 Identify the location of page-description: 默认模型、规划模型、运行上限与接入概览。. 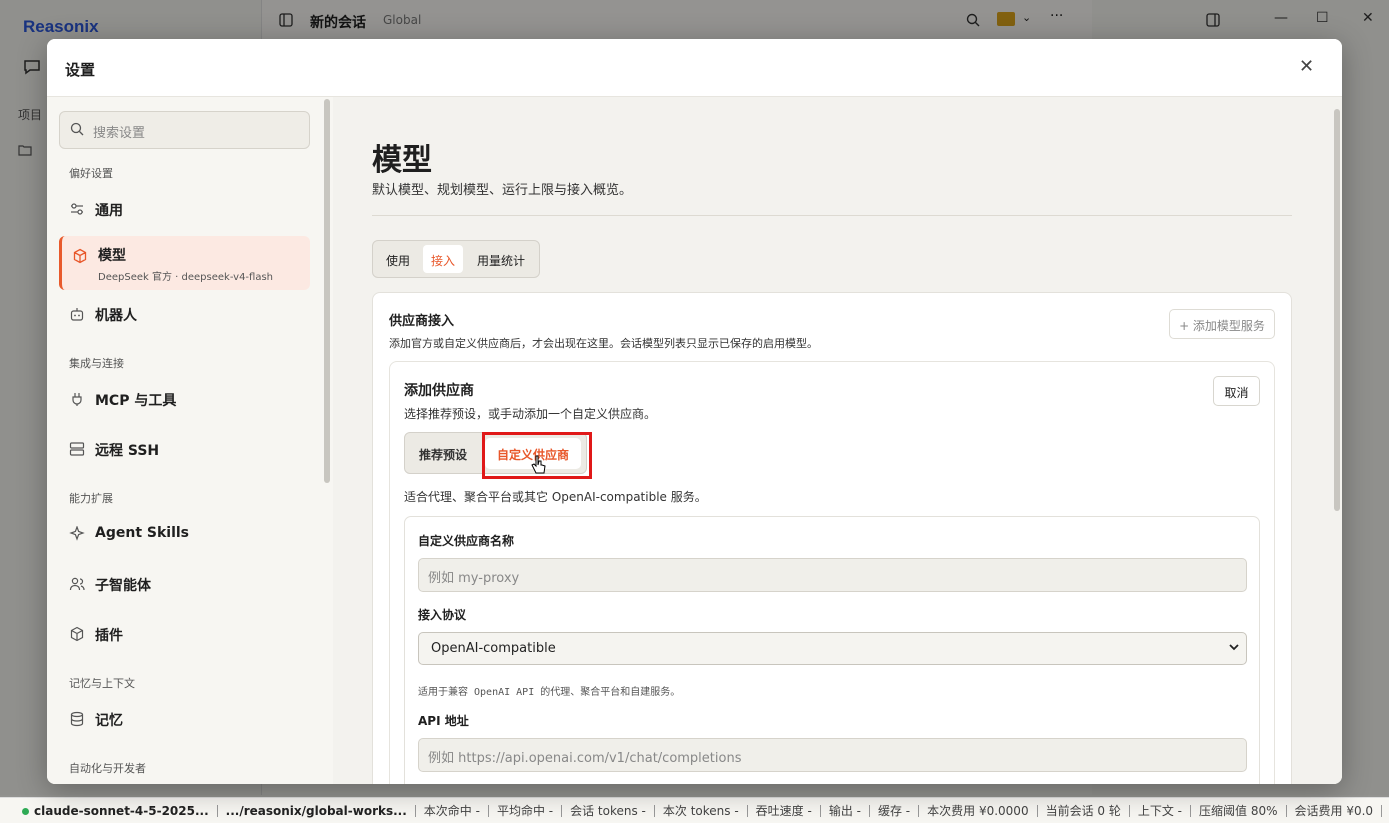
(502, 190).